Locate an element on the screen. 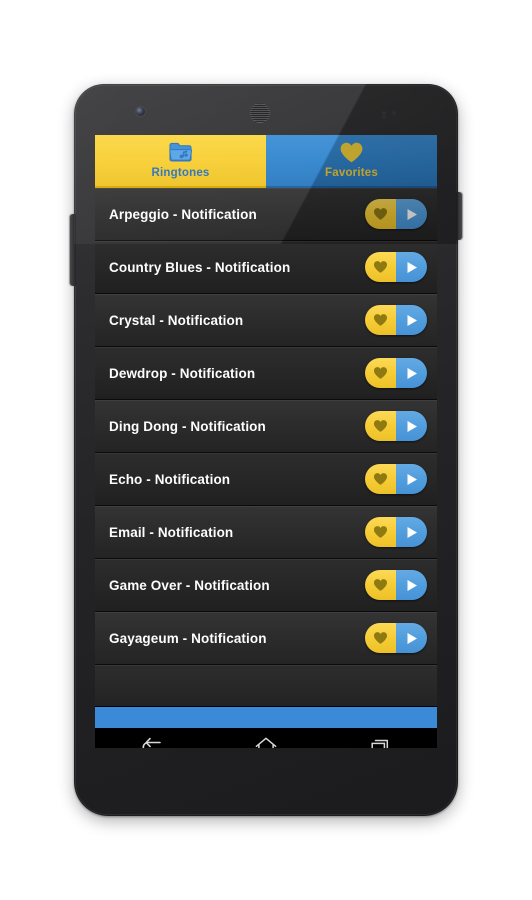 Image resolution: width=532 pixels, height=900 pixels. ringtone-title: Echo - Notification is located at coordinates (170, 479).